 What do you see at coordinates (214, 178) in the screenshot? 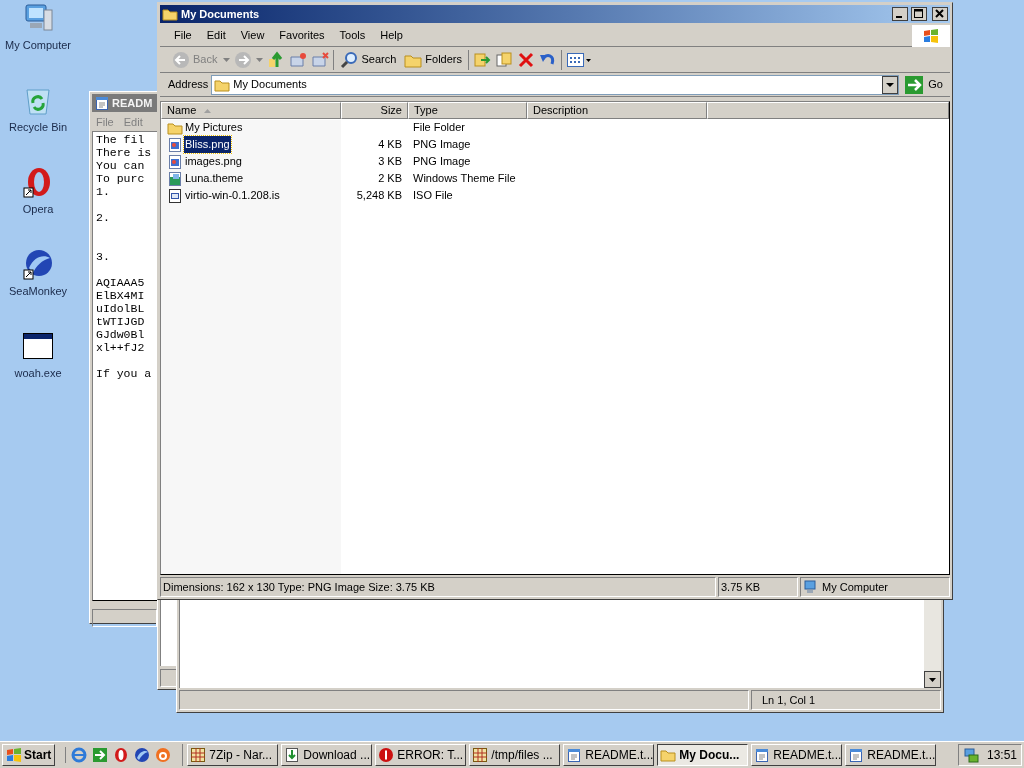
I see `file-name: Luna.theme` at bounding box center [214, 178].